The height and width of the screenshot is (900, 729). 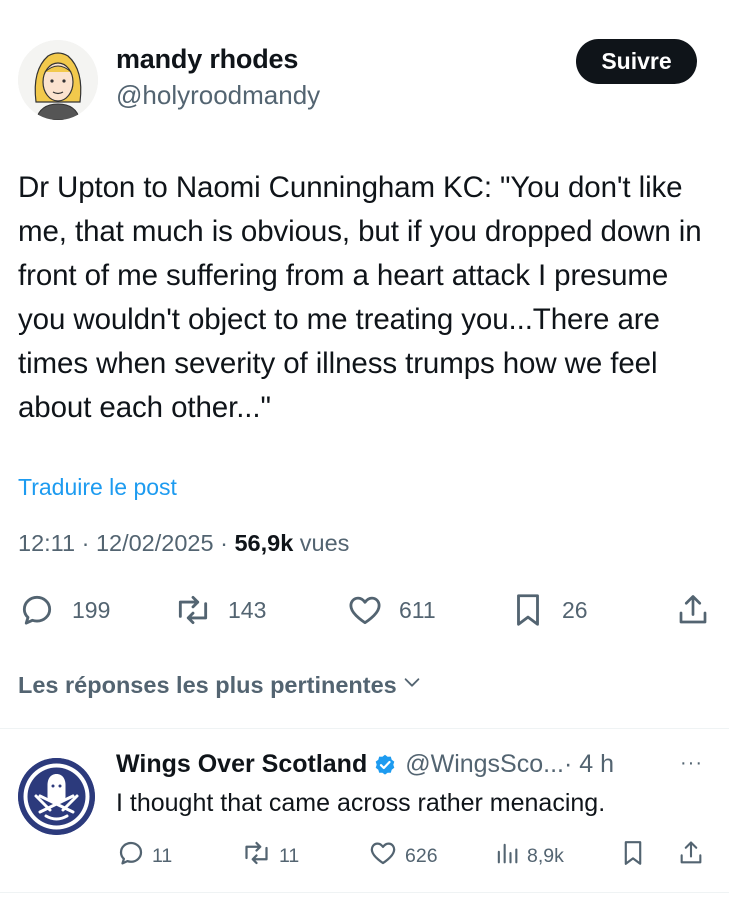 I want to click on author-handle: @holyroodmandy, so click(x=218, y=95).